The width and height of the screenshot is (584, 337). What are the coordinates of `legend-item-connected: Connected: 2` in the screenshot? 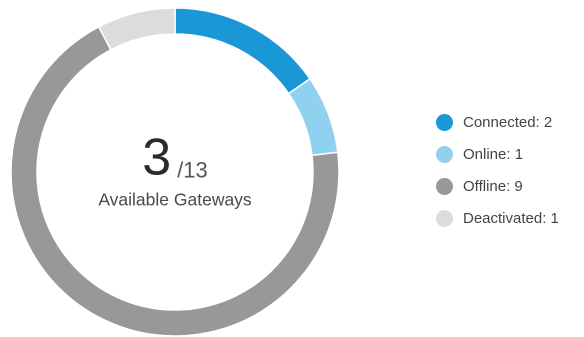 It's located at (497, 122).